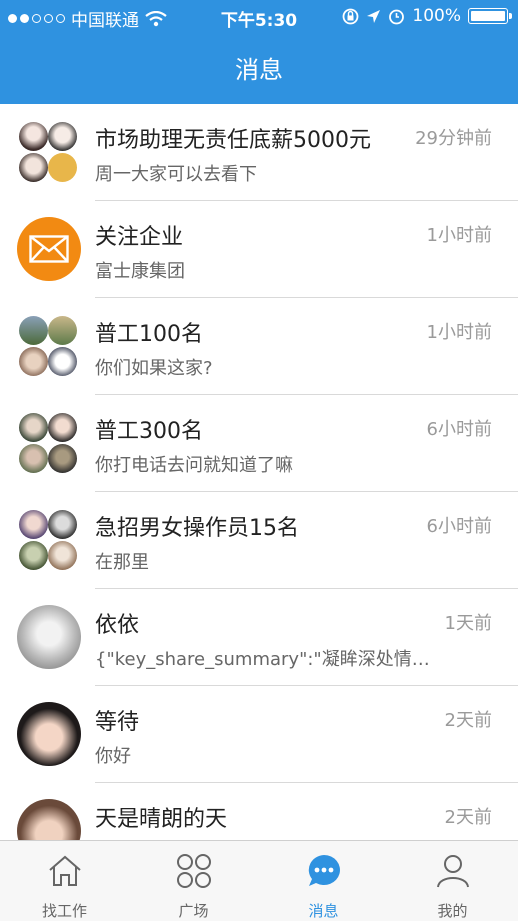  I want to click on tab-find-job: 找工作, so click(64, 881).